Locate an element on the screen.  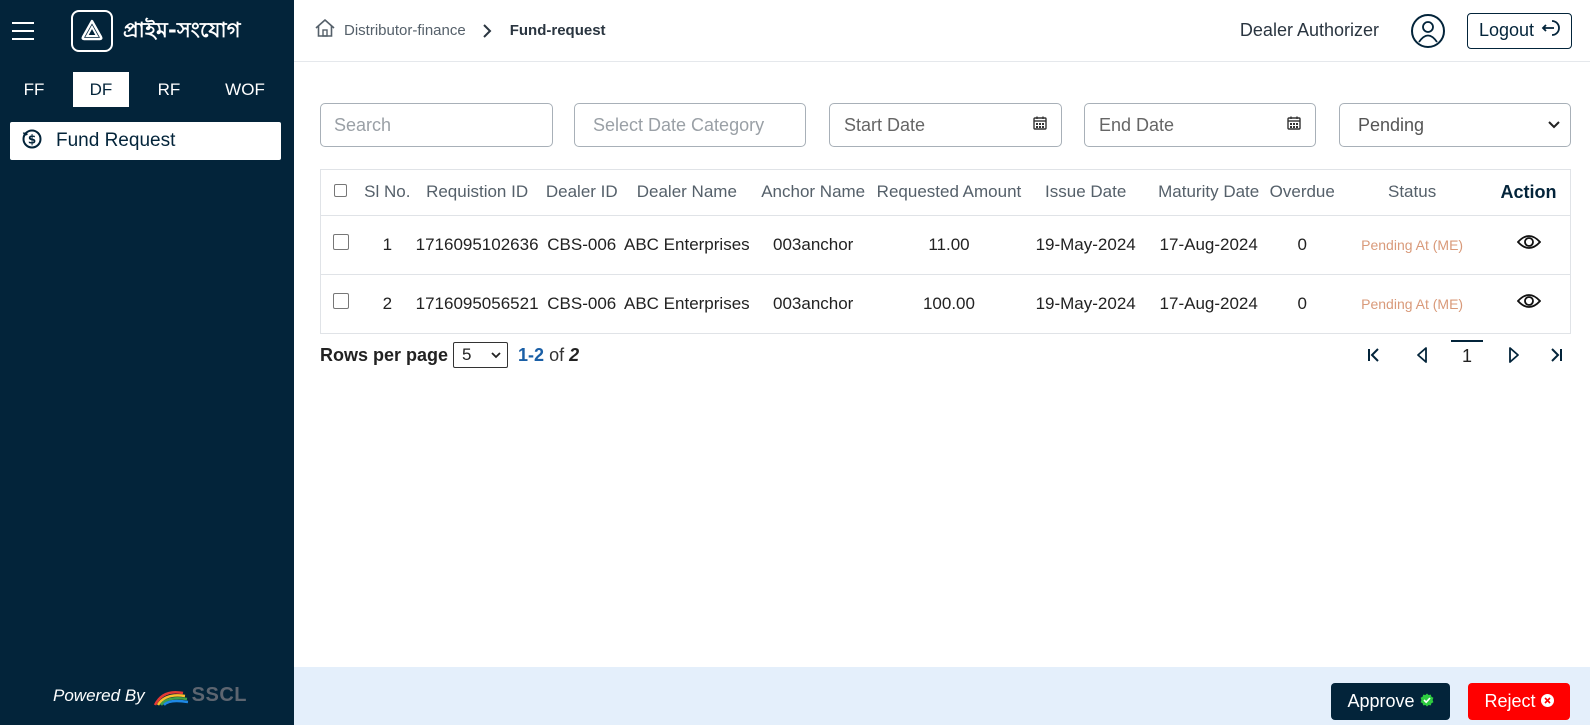
cell-requisition-id: 1716095056521 is located at coordinates (477, 303).